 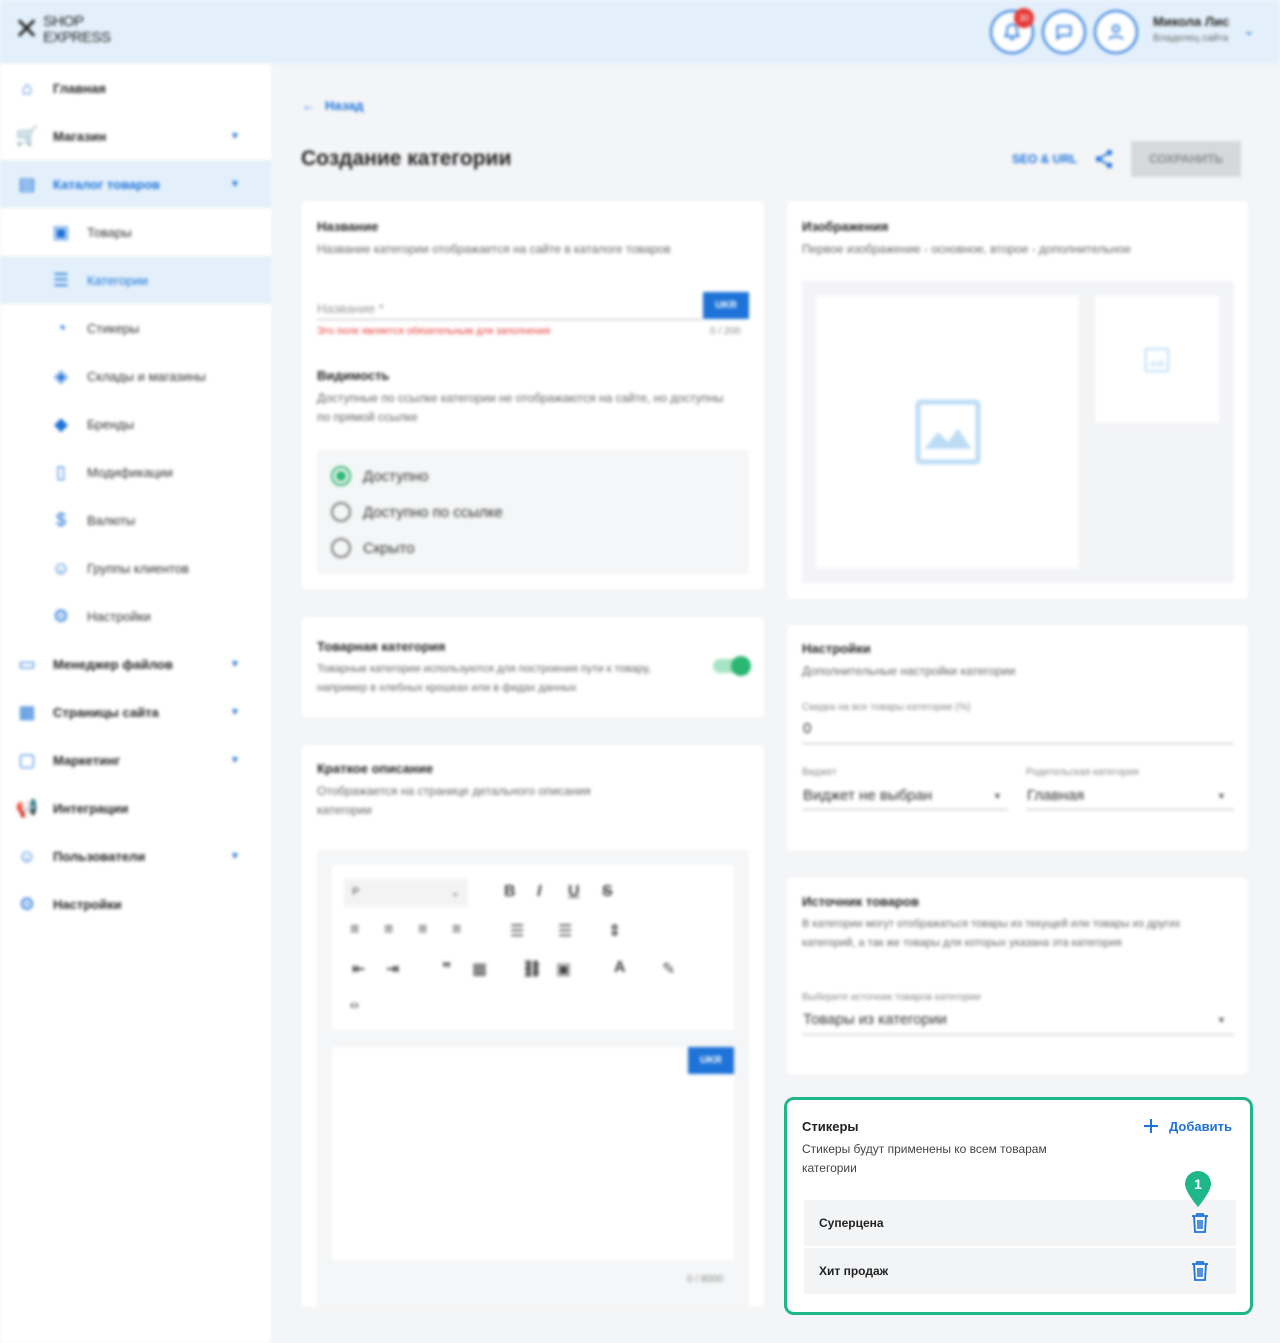 What do you see at coordinates (1044, 159) in the screenshot?
I see `seo-url-link: SEO & URL` at bounding box center [1044, 159].